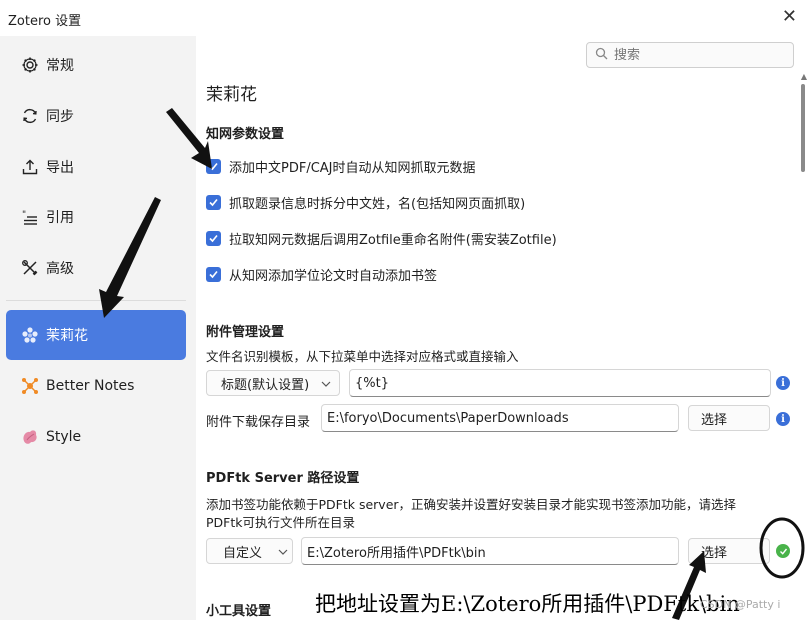 The width and height of the screenshot is (807, 620). I want to click on pdftk-section-heading: PDFtk Server 路径设置, so click(283, 478).